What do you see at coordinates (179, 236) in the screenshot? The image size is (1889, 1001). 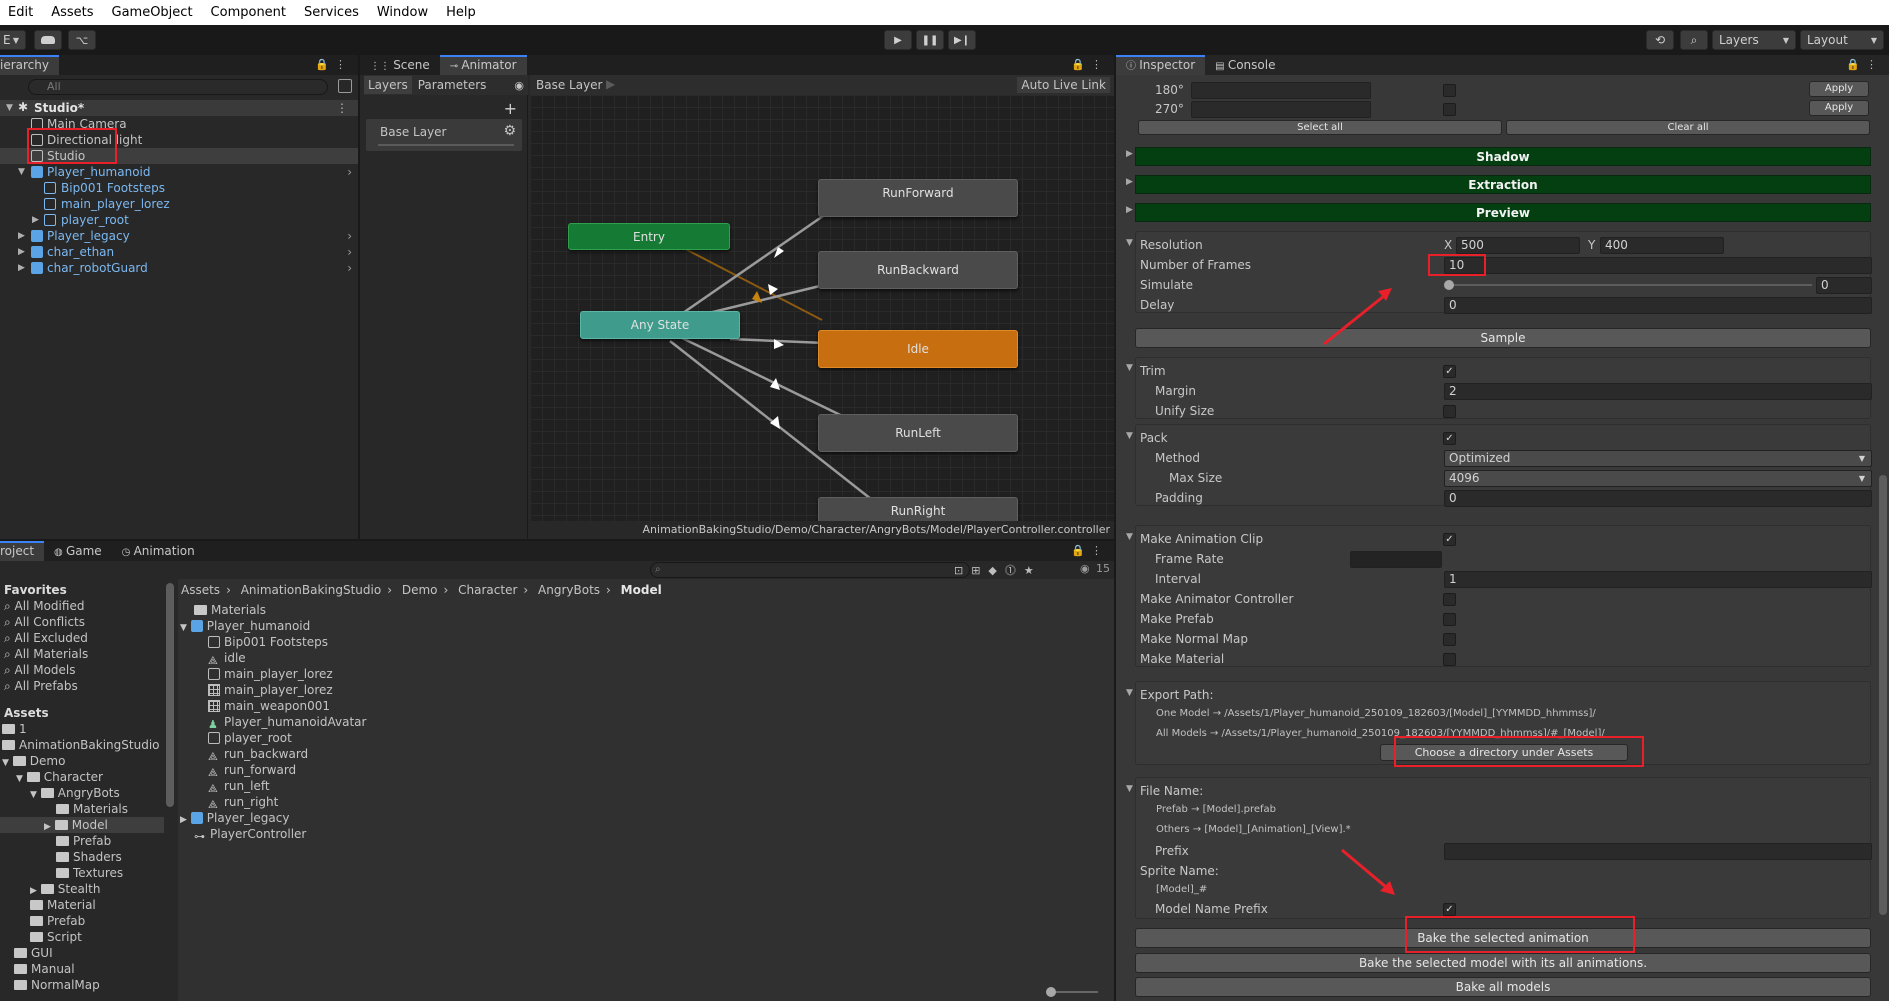 I see `hierarchy-item: ▶ Player_legacy ›` at bounding box center [179, 236].